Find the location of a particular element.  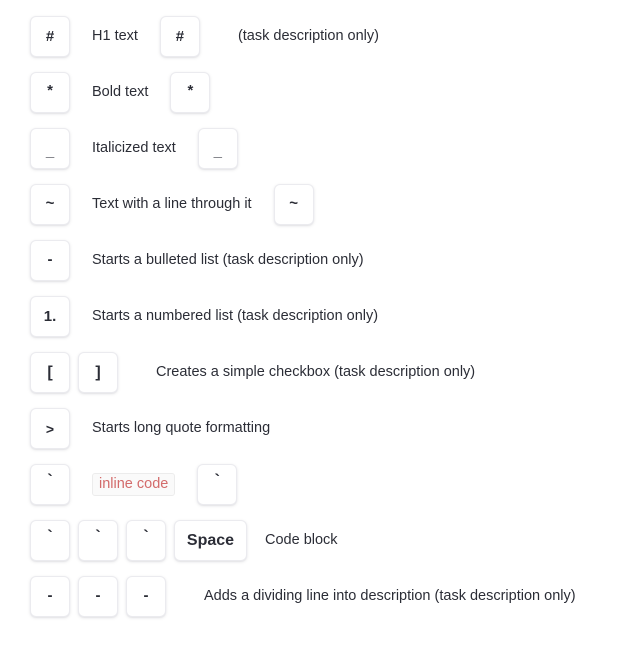

key-backtick-close: ` is located at coordinates (217, 484).